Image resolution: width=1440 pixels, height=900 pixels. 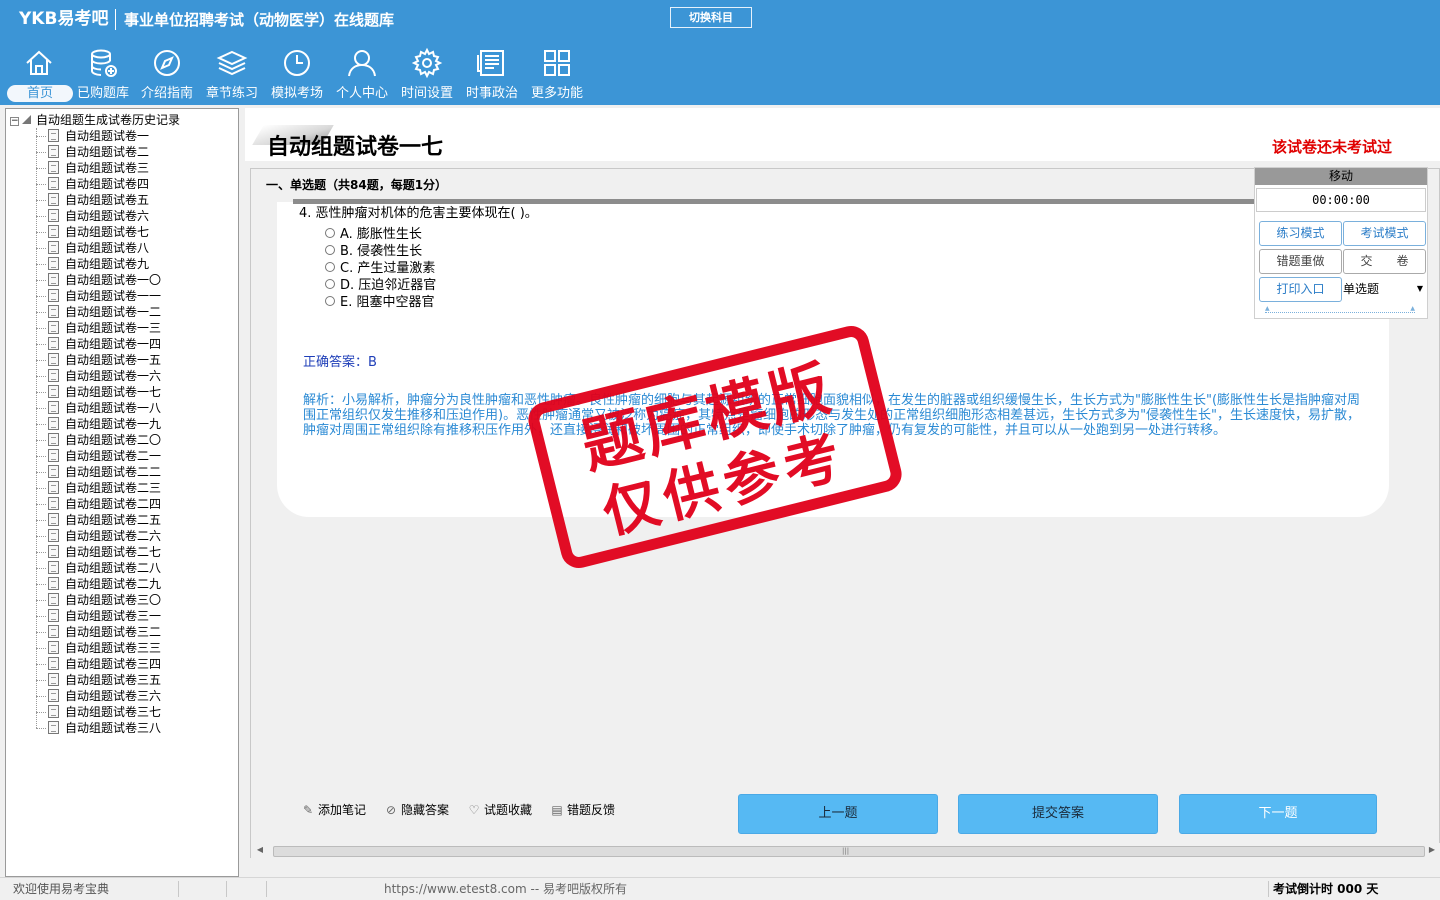 I want to click on nav-more: 更多功能, so click(x=557, y=75).